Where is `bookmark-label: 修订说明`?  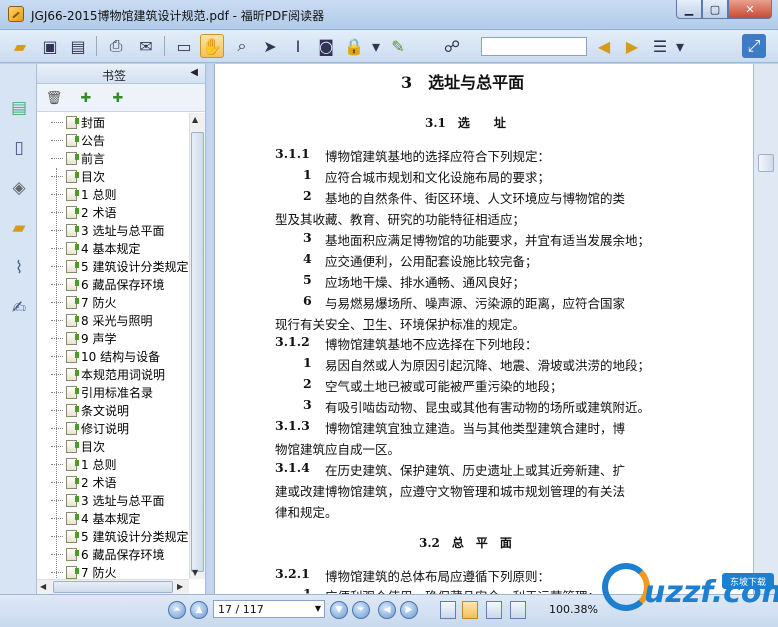 bookmark-label: 修订说明 is located at coordinates (105, 428).